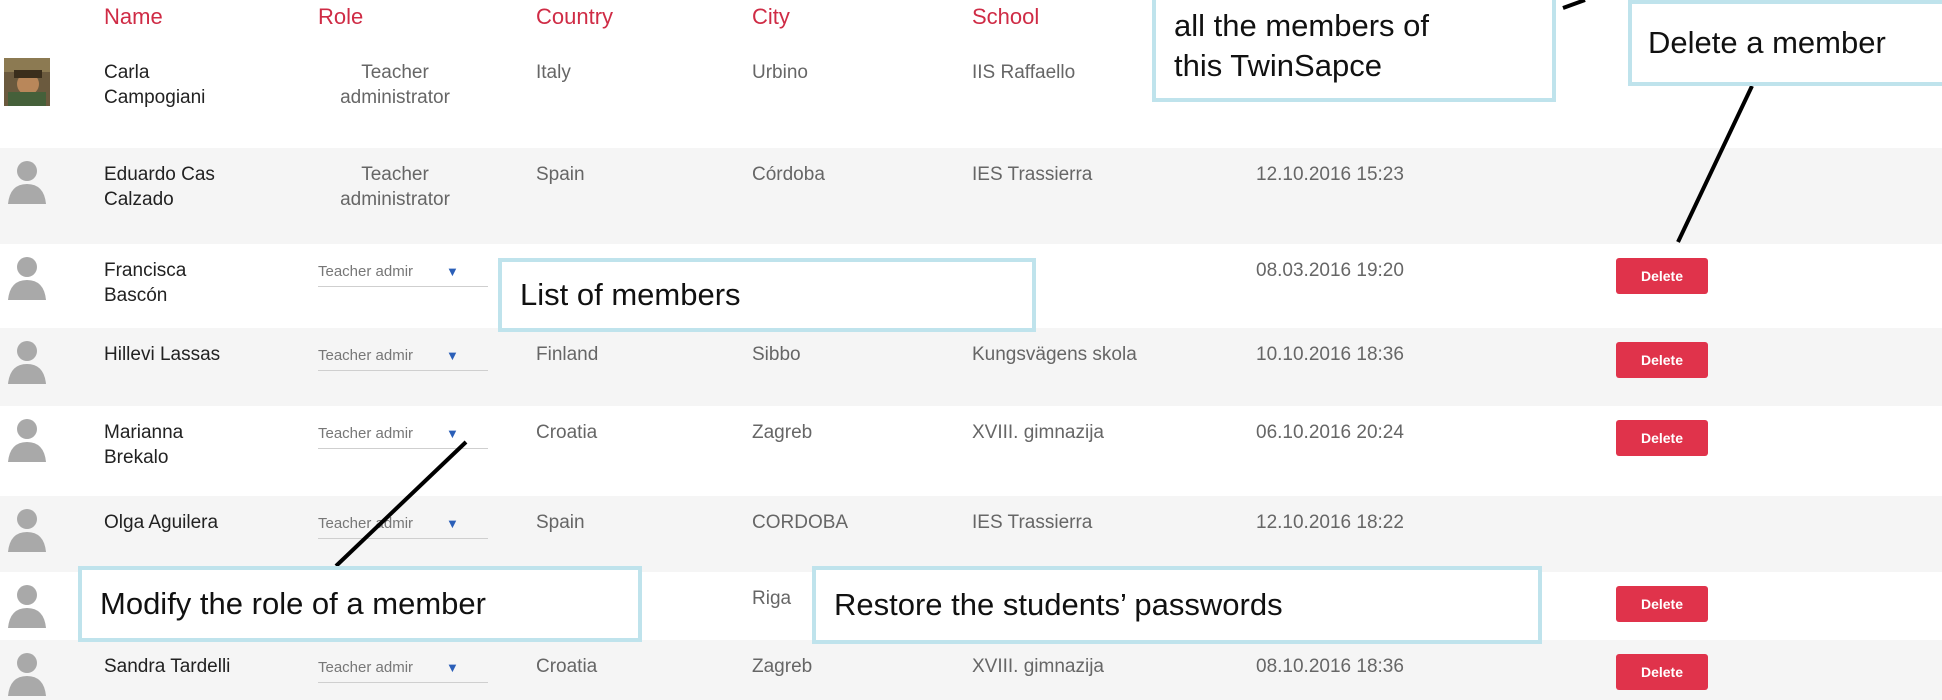 Image resolution: width=1942 pixels, height=700 pixels. What do you see at coordinates (1354, 51) in the screenshot?
I see `callout-all-members: all the members of this TwinSapce` at bounding box center [1354, 51].